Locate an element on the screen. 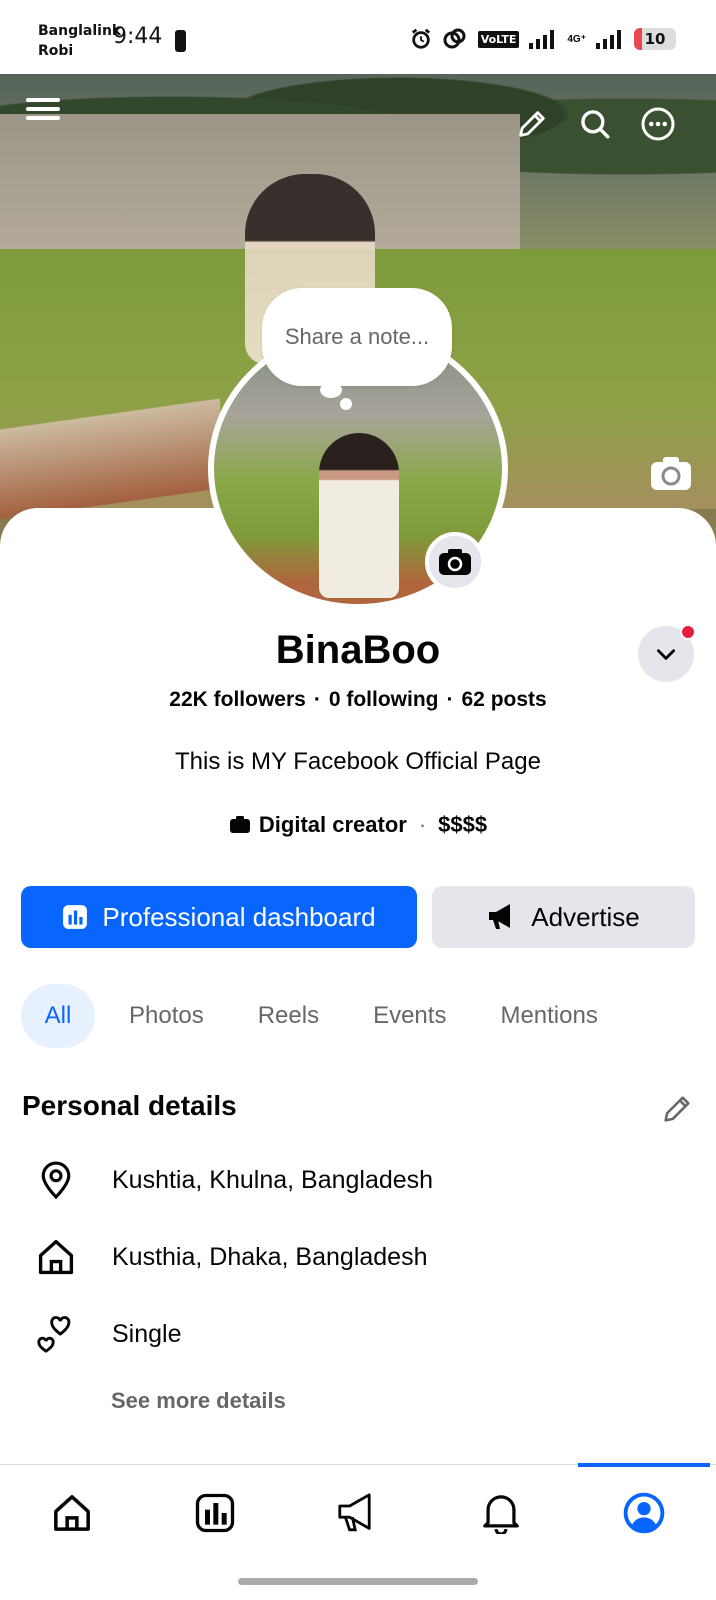 The width and height of the screenshot is (716, 1600). edit-details-pencil-icon is located at coordinates (677, 1109).